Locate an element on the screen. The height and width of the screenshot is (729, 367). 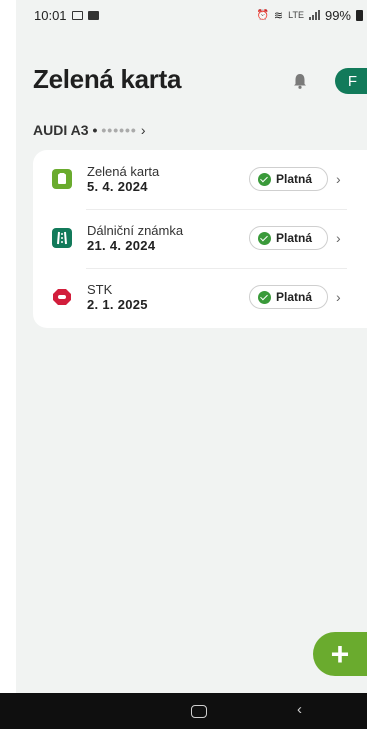
item-label: Dálniční známka is located at coordinates (135, 230).